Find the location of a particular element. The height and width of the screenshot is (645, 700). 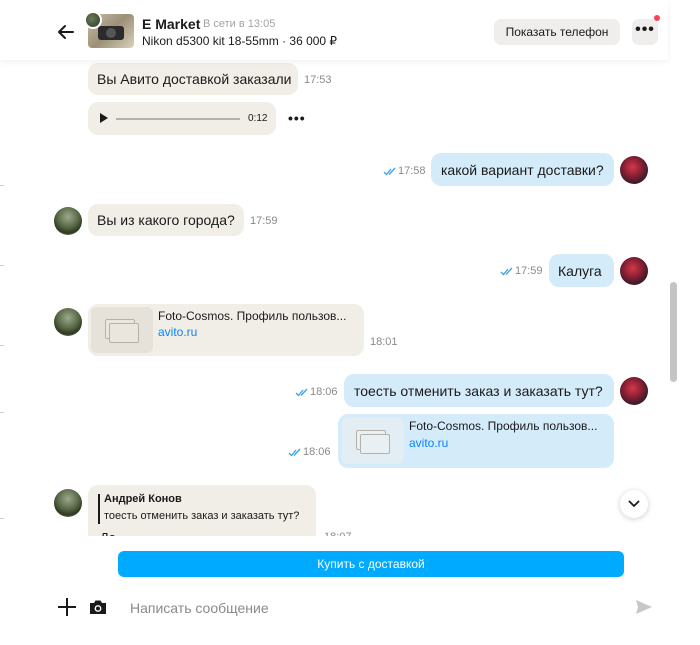

message-bubble-incoming: Вы Авито доставкой заказали is located at coordinates (193, 79).